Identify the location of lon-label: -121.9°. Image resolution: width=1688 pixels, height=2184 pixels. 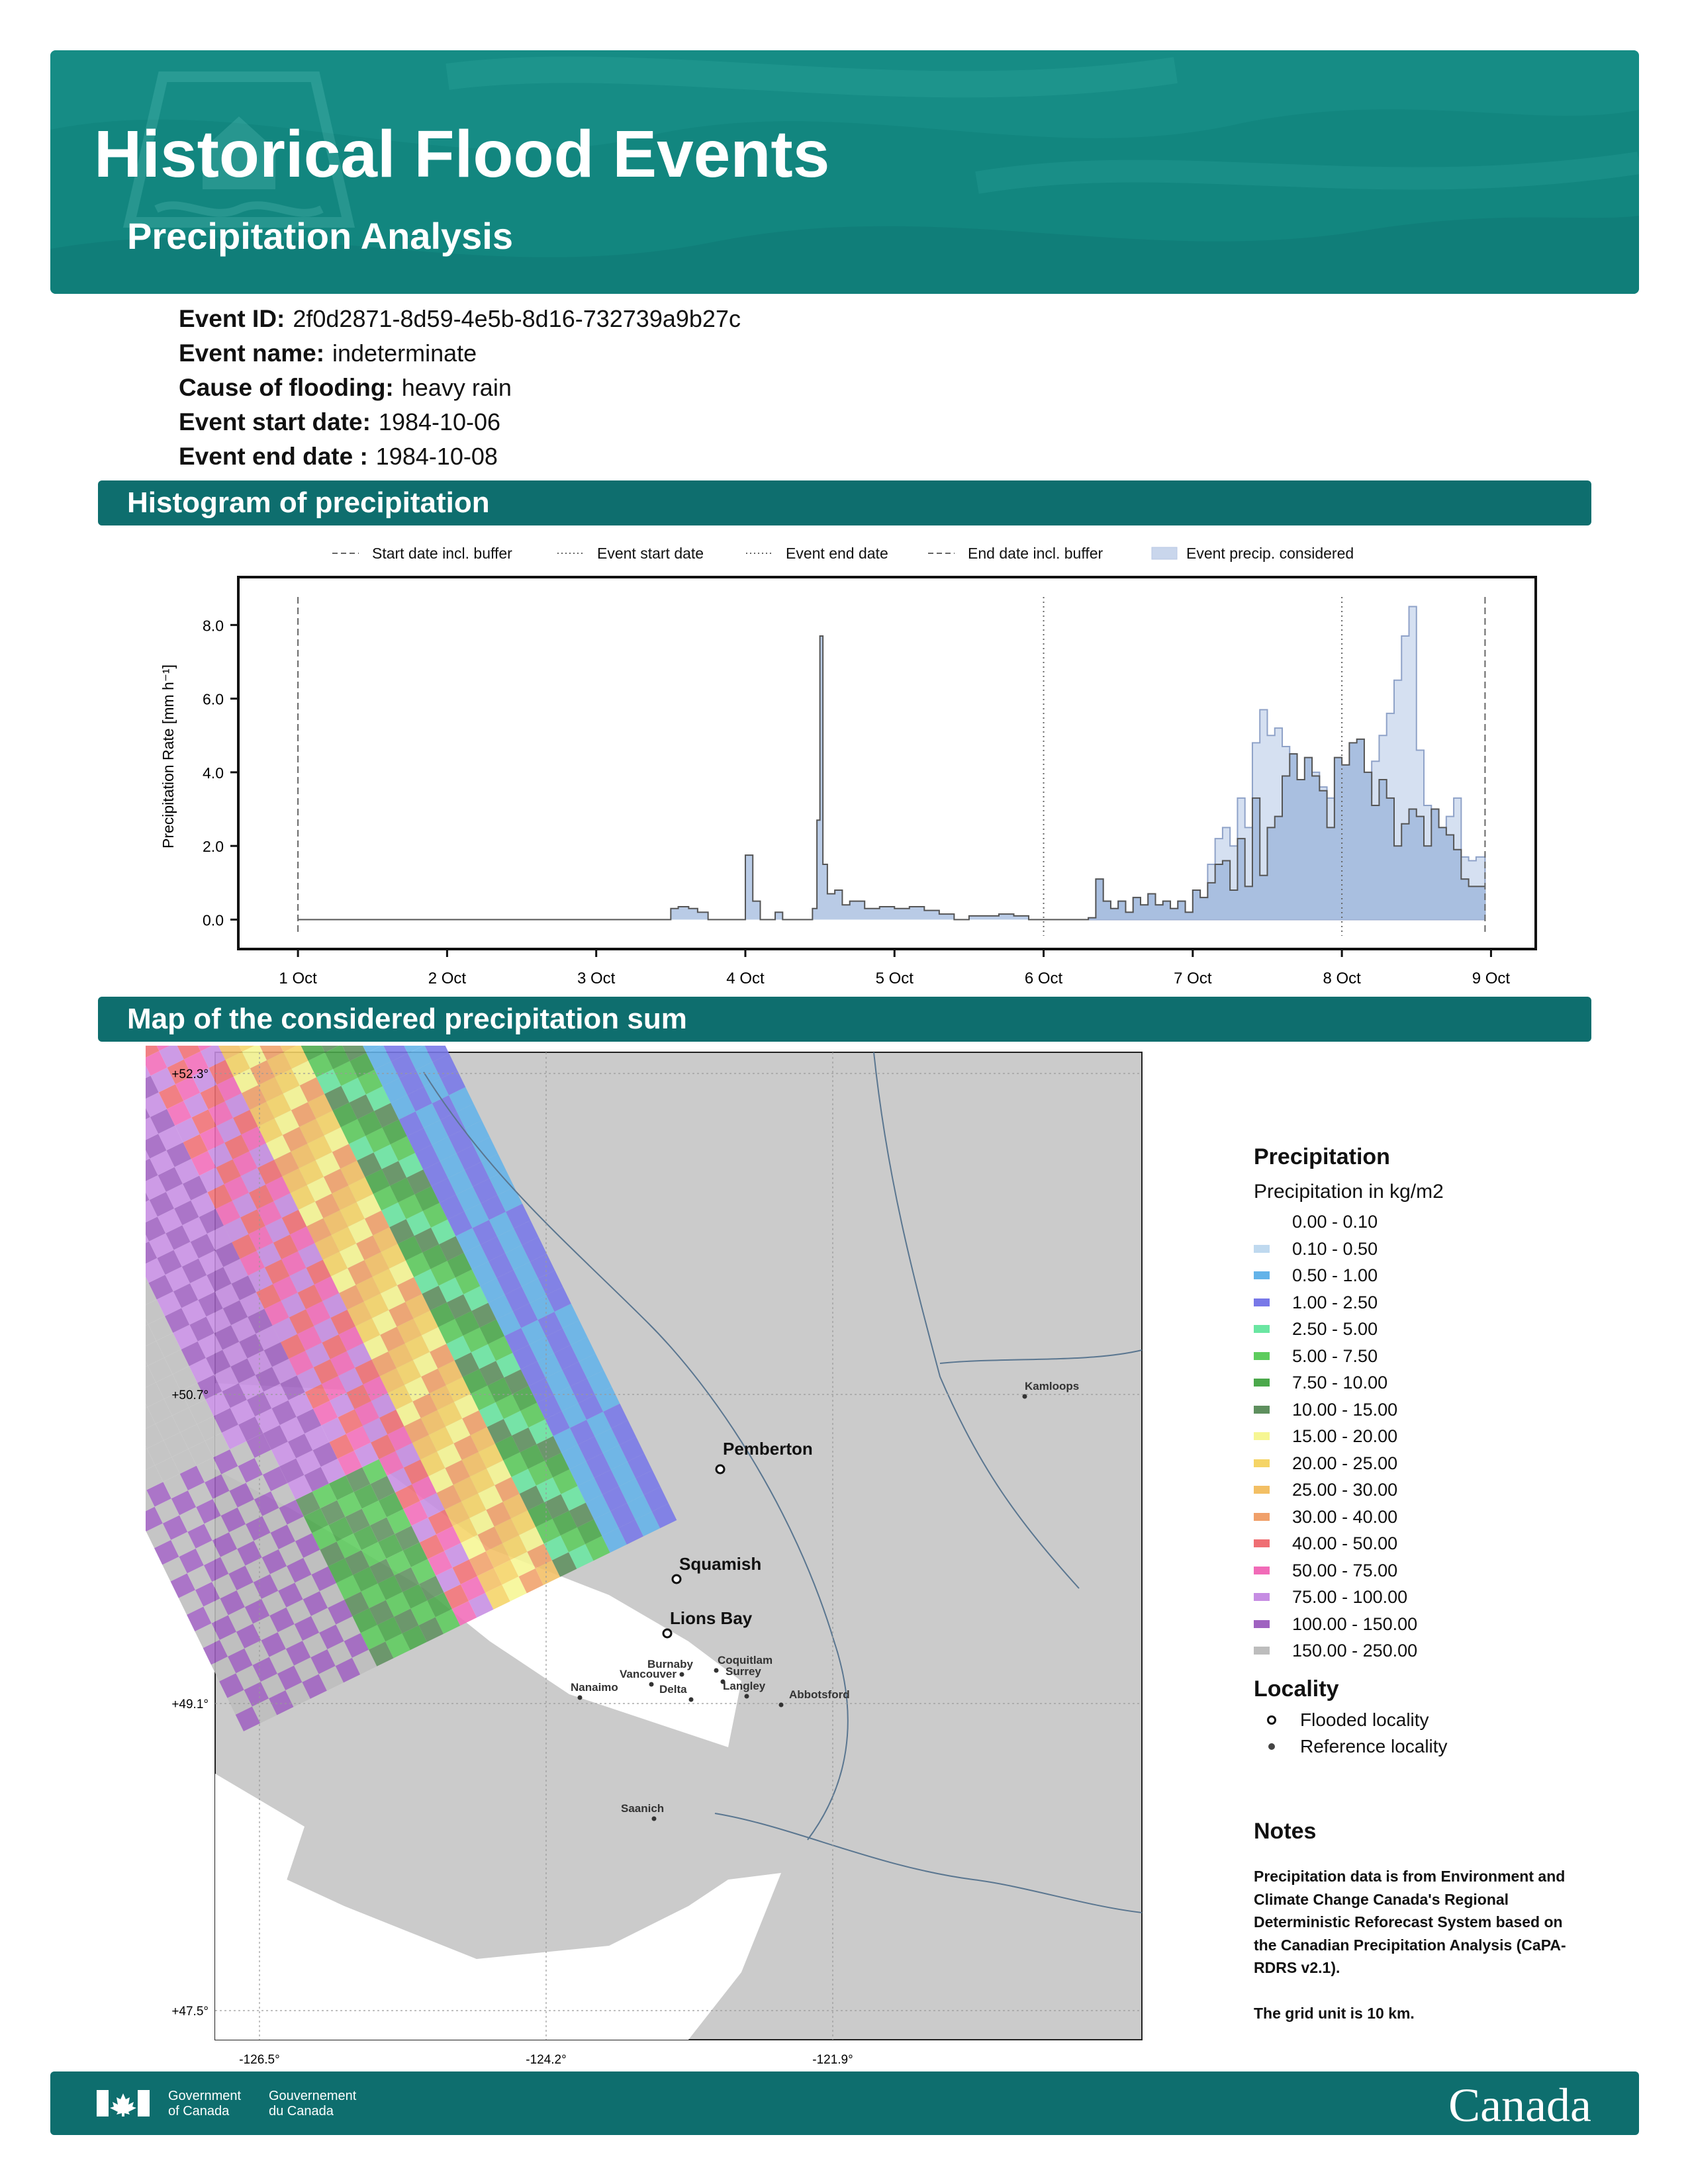
(832, 2059).